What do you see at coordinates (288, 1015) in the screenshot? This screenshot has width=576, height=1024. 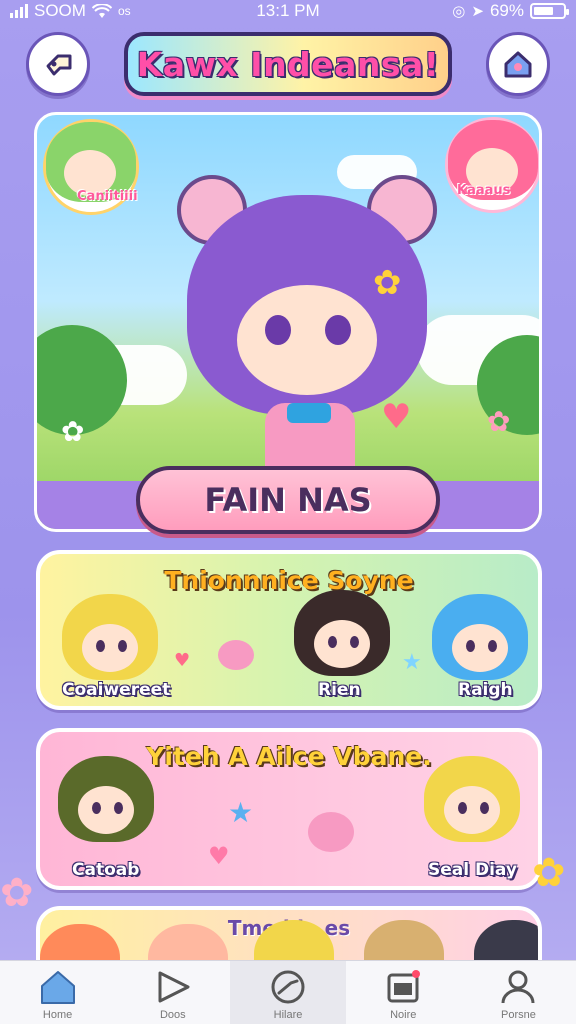 I see `nav-label: Hilare` at bounding box center [288, 1015].